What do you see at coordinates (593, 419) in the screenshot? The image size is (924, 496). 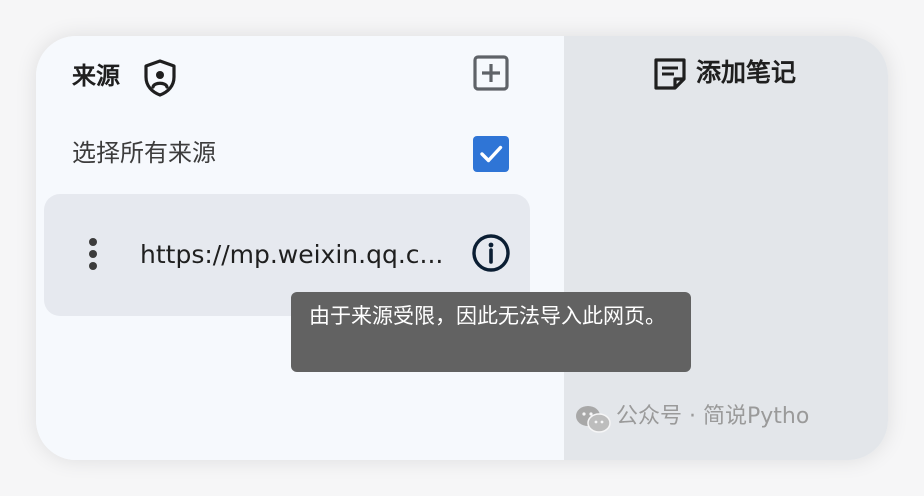 I see `wechat-icon` at bounding box center [593, 419].